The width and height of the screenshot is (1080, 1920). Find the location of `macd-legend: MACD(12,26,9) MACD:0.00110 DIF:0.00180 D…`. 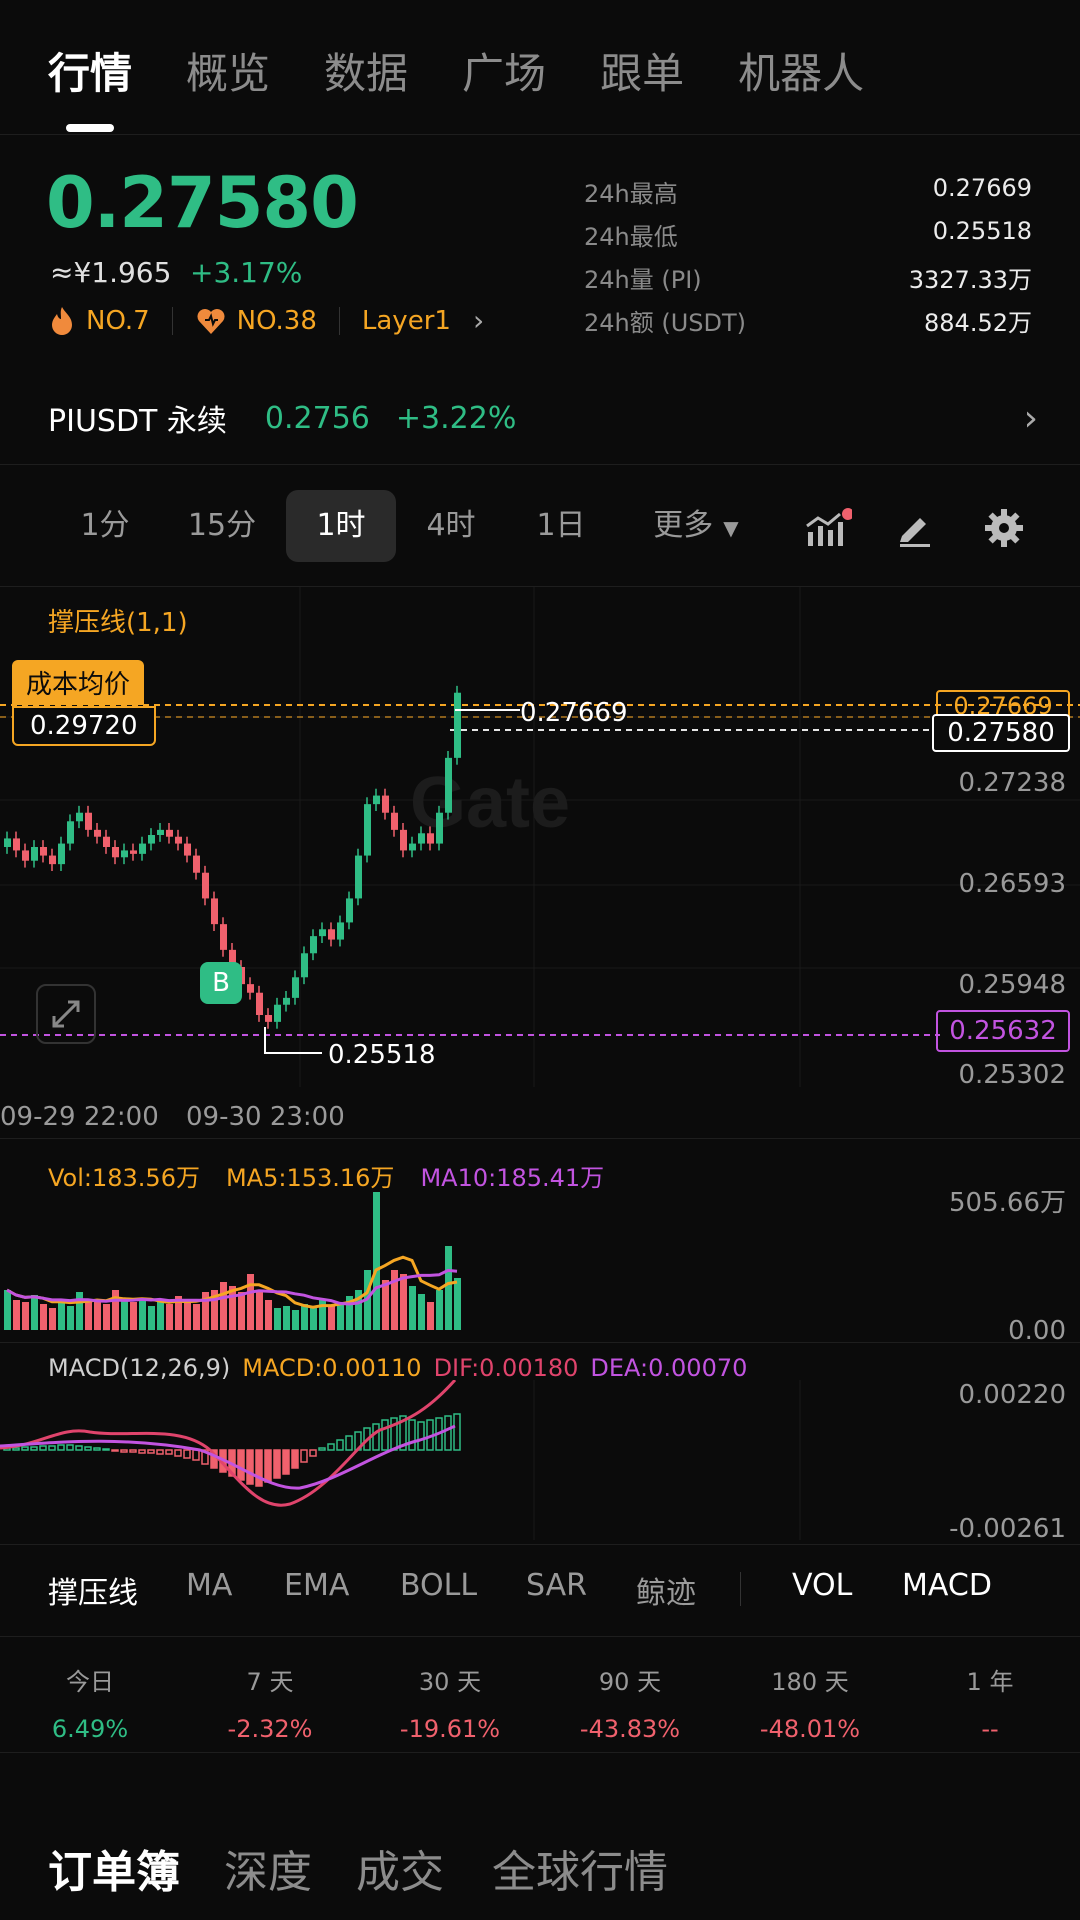

macd-legend: MACD(12,26,9) MACD:0.00110 DIF:0.00180 D… is located at coordinates (397, 1368).